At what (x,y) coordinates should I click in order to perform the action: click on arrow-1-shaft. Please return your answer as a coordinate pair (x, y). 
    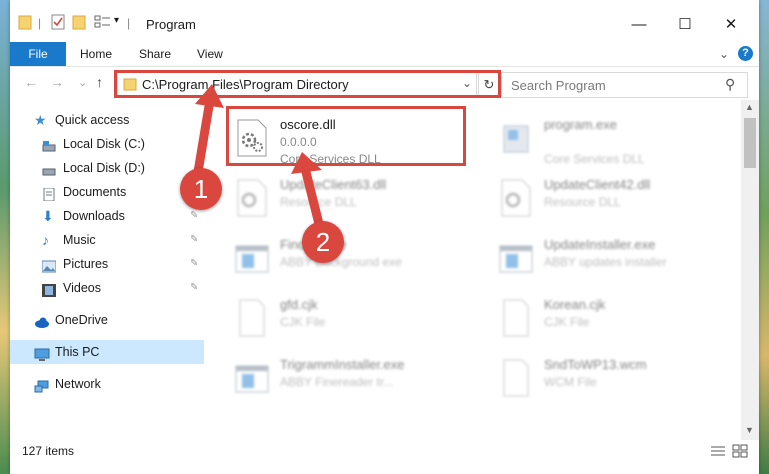
    Looking at the image, I should click on (204, 136).